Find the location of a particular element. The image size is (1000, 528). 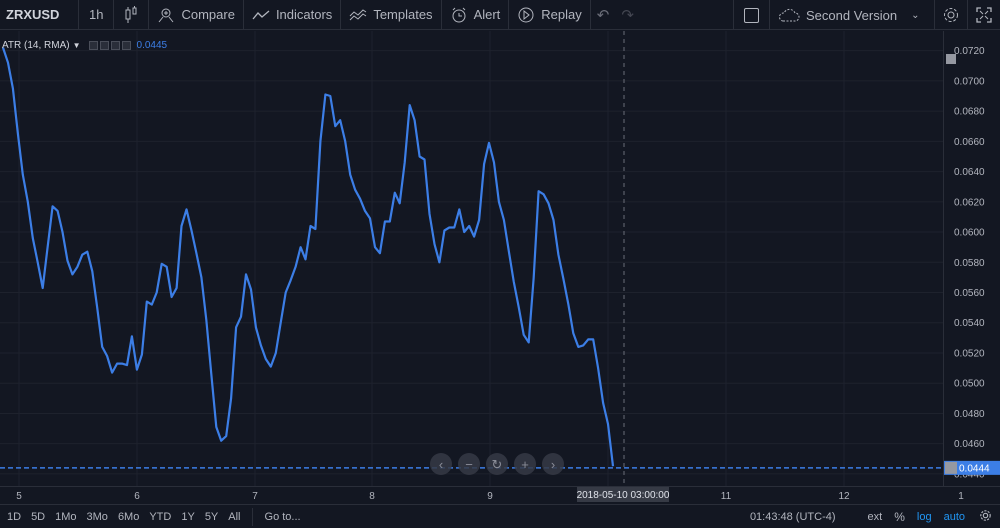

redo-button: ↷ is located at coordinates (627, 15).